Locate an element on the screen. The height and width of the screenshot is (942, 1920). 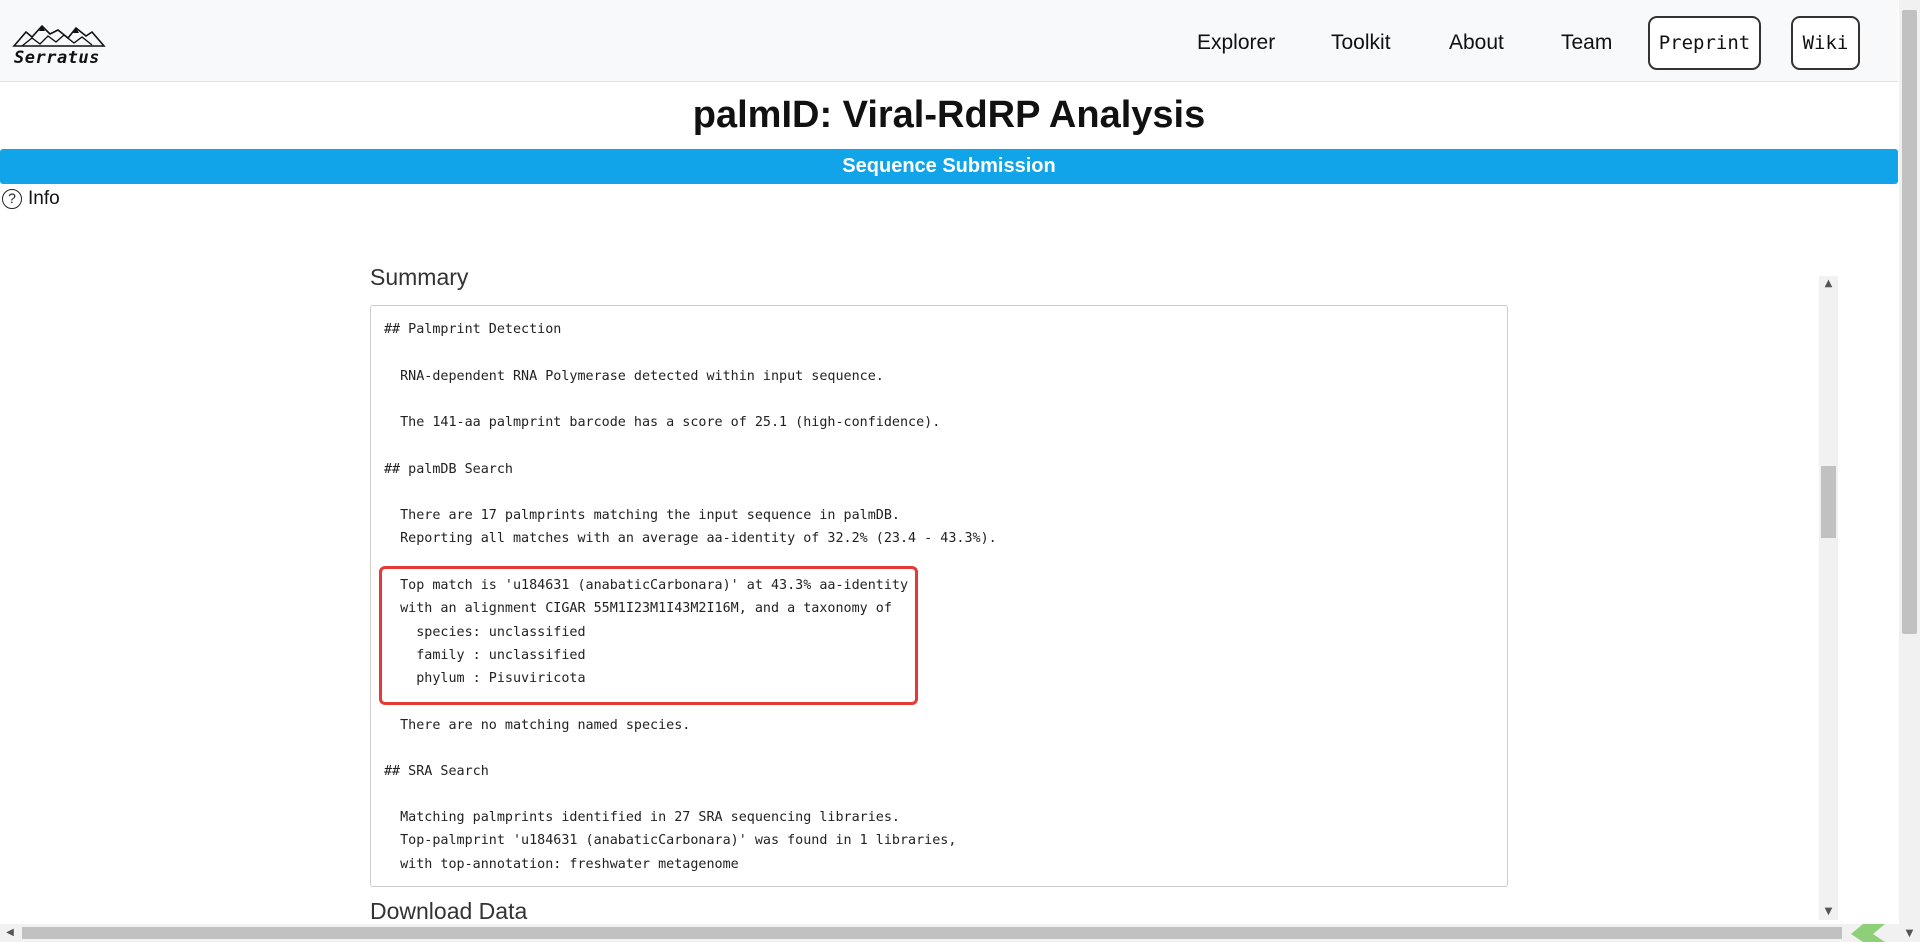
content-scrollbar: ▲ ▼ is located at coordinates (1828, 598).